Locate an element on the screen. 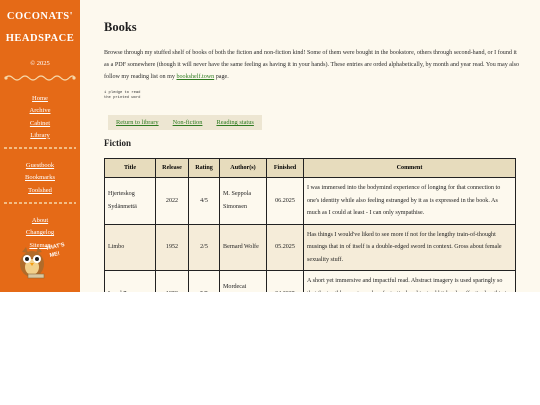 This screenshot has height=405, width=540. tab-non-fiction: Non-fiction is located at coordinates (188, 122).